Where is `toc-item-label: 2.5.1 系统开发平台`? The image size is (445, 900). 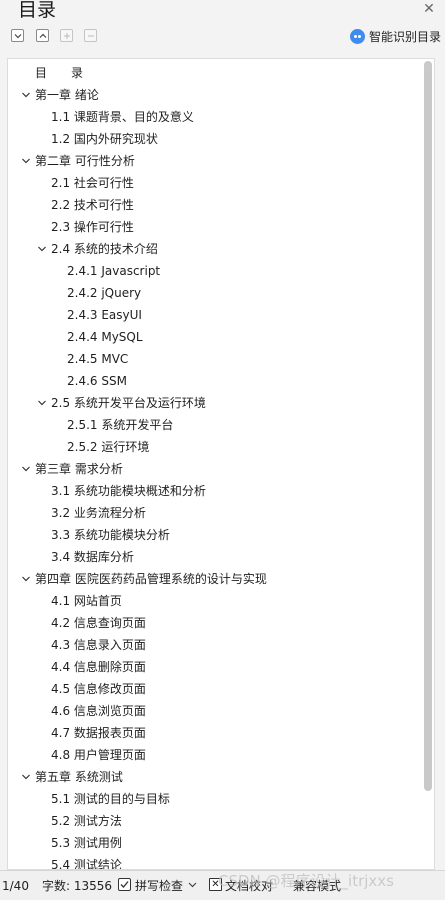
toc-item-label: 2.5.1 系统开发平台 is located at coordinates (120, 425).